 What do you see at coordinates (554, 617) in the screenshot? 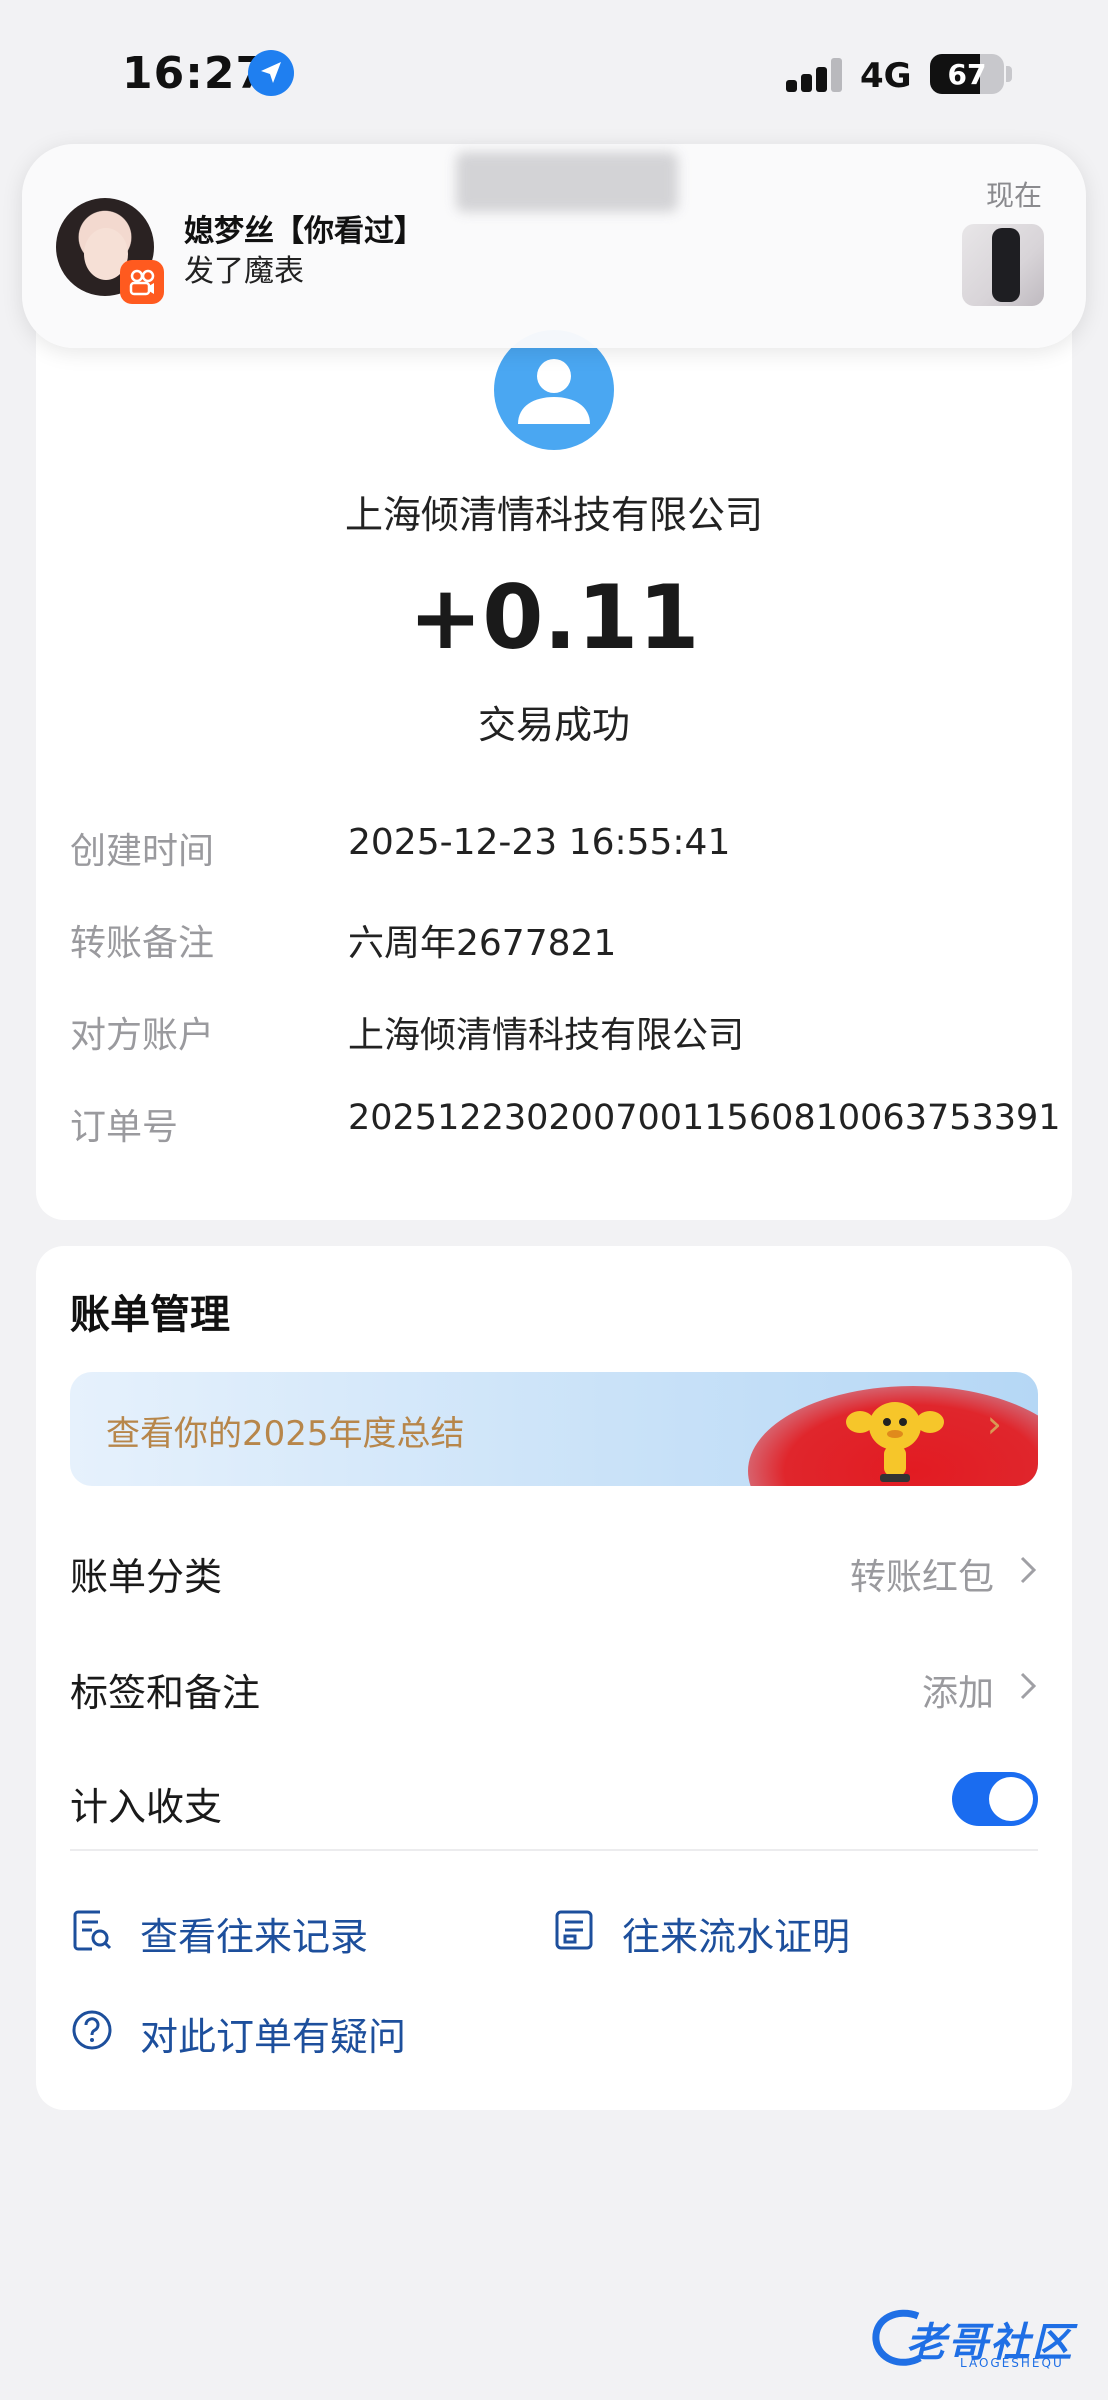
I see `transaction-amount: +0.11` at bounding box center [554, 617].